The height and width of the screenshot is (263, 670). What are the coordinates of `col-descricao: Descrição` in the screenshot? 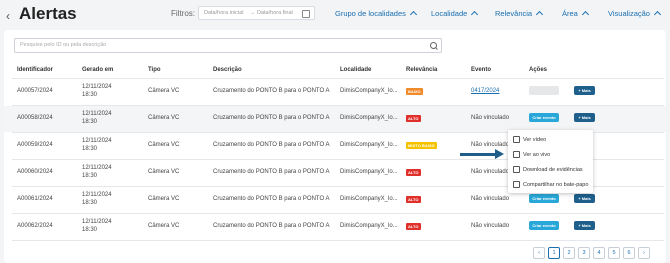 It's located at (227, 70).